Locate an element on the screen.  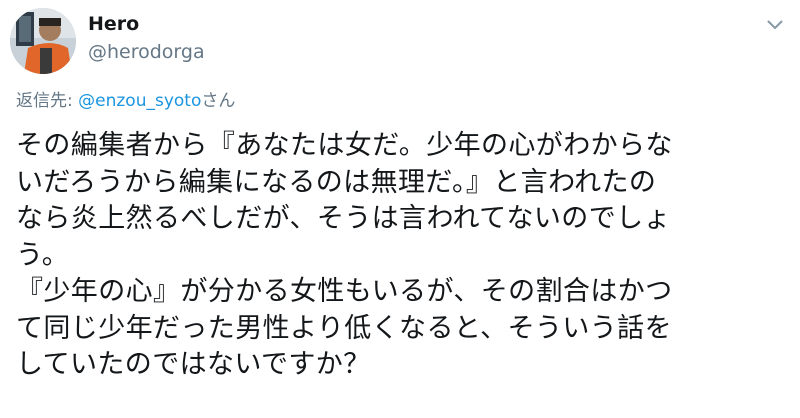
avatar-image is located at coordinates (43, 41).